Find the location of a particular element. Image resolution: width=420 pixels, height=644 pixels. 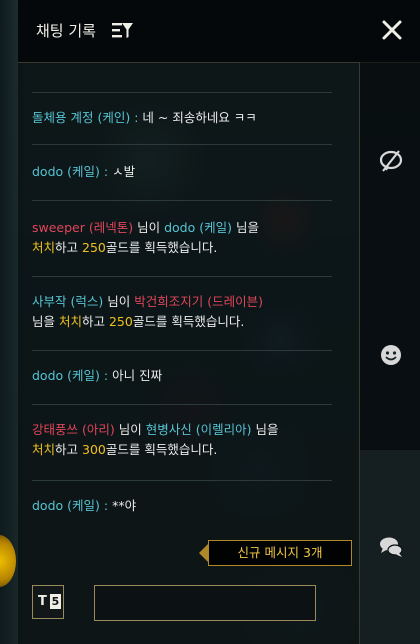

victim-name: 박건희조지기 is located at coordinates (169, 301).